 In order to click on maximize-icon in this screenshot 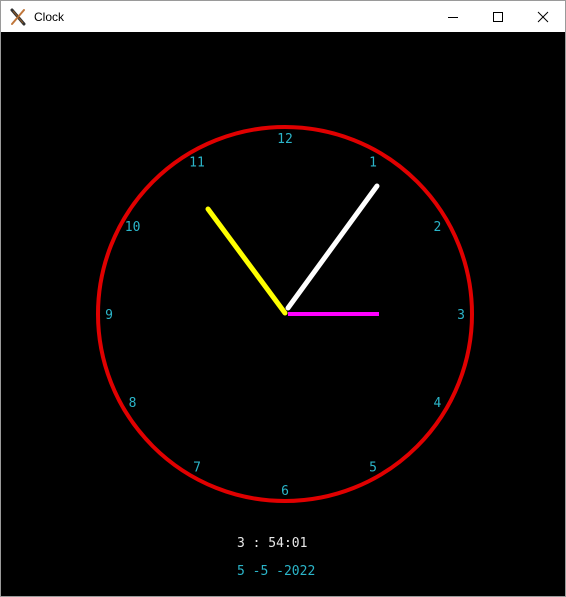, I will do `click(497, 16)`.